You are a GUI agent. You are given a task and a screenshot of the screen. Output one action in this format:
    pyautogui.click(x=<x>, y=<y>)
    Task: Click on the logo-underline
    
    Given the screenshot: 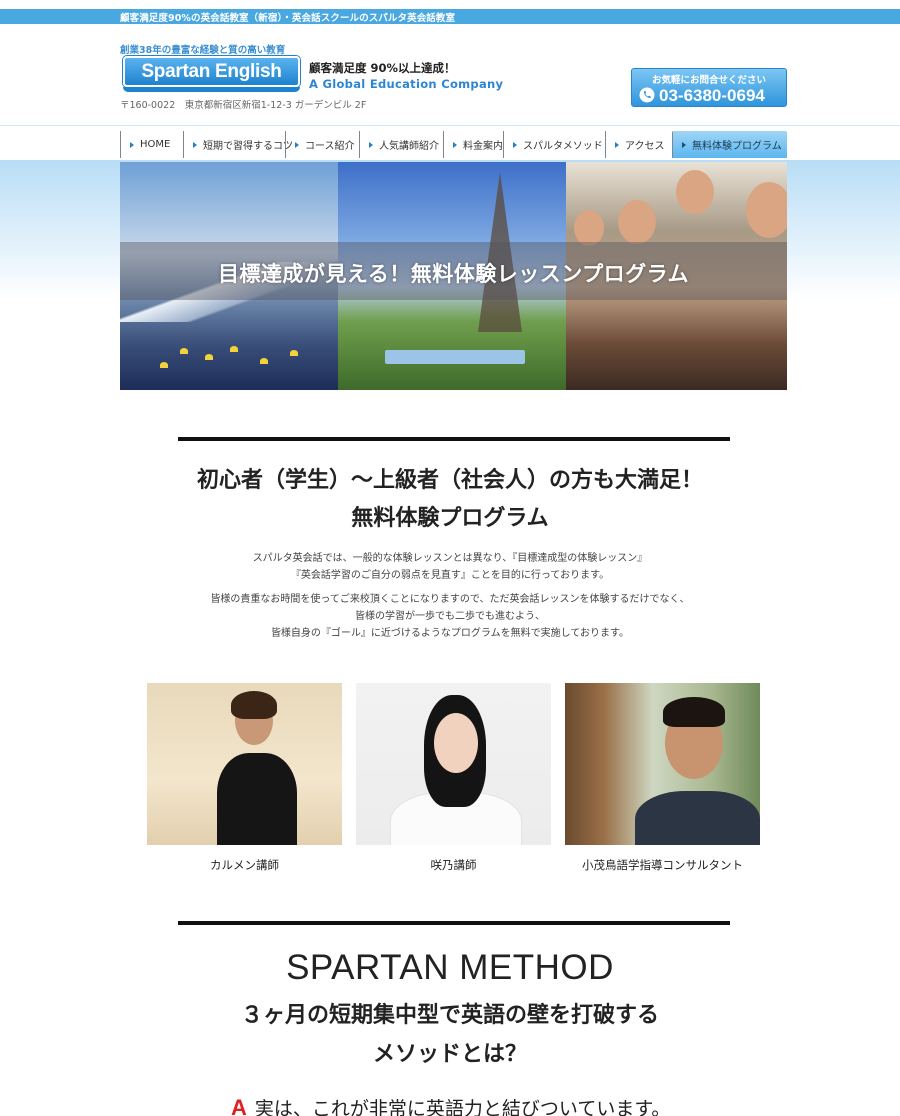 What is the action you would take?
    pyautogui.click(x=211, y=89)
    